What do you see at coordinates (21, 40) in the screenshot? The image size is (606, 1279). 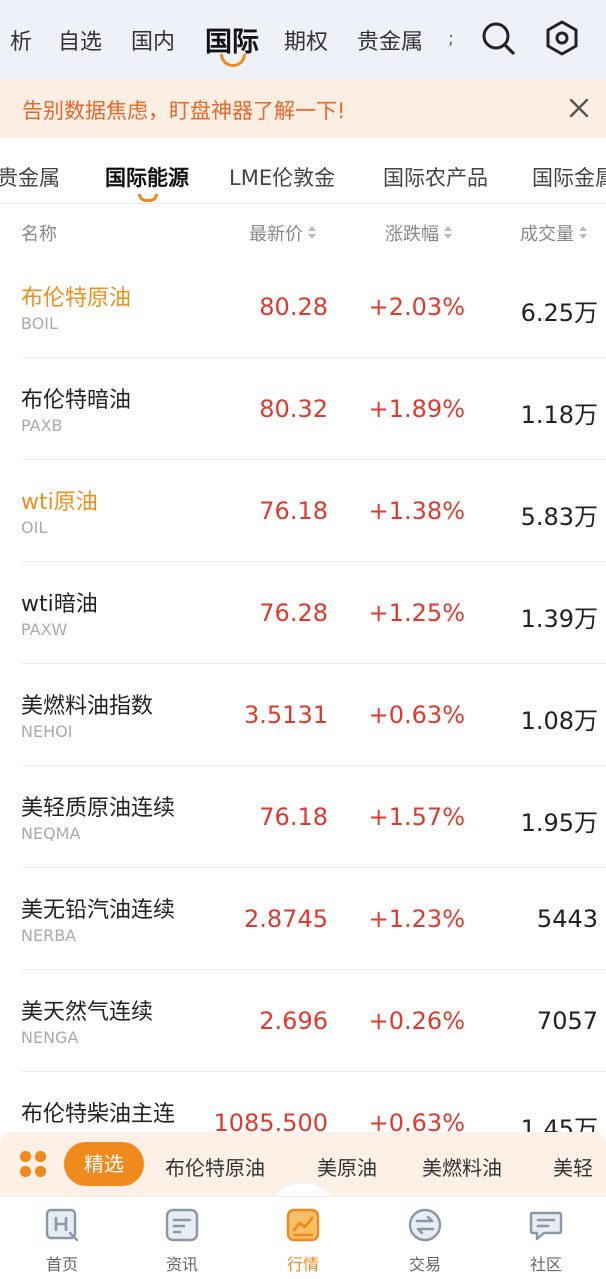 I see `tab-analysis: 析` at bounding box center [21, 40].